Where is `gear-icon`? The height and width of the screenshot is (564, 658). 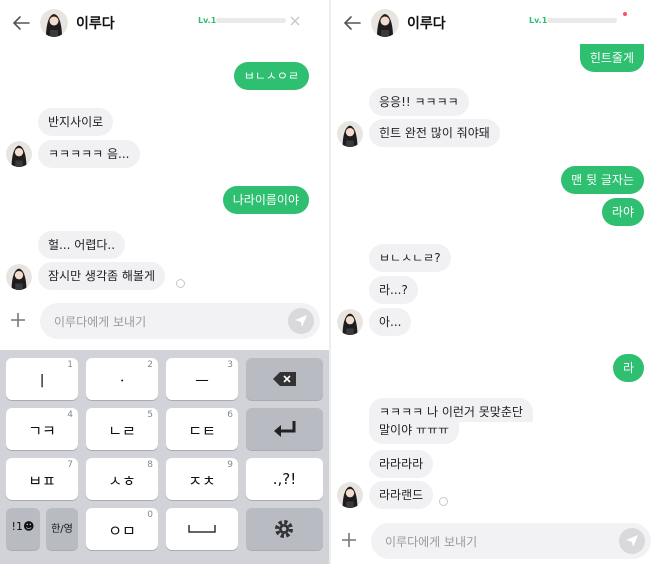 gear-icon is located at coordinates (284, 529).